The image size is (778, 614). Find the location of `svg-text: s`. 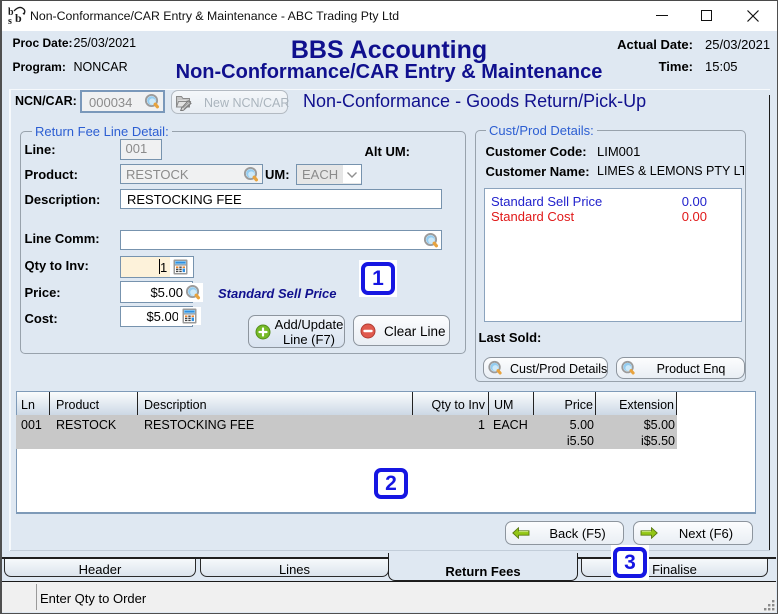

svg-text: s is located at coordinates (10, 21).